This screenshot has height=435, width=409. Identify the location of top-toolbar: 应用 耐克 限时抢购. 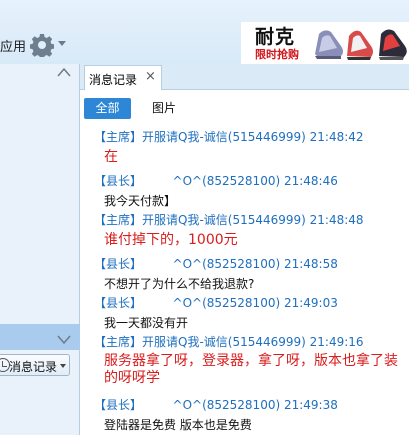
(204, 32).